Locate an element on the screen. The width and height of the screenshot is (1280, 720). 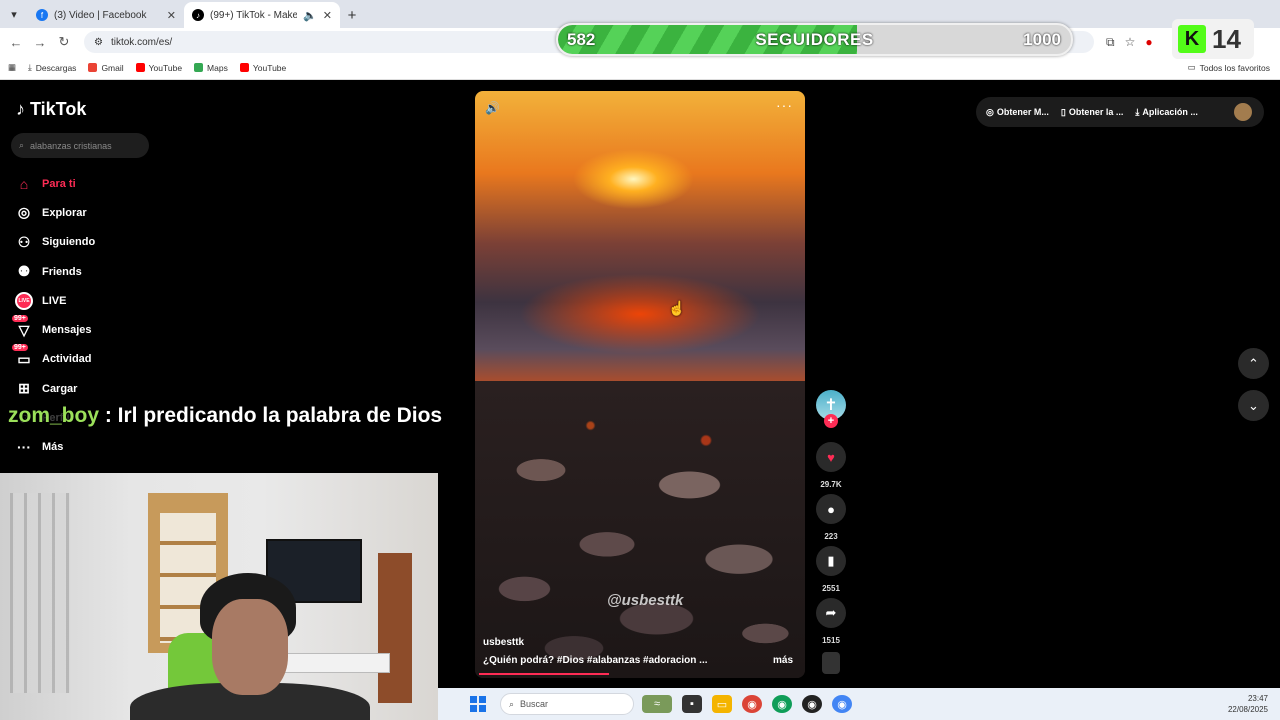
video-stones-scene is located at coordinates (640, 529).